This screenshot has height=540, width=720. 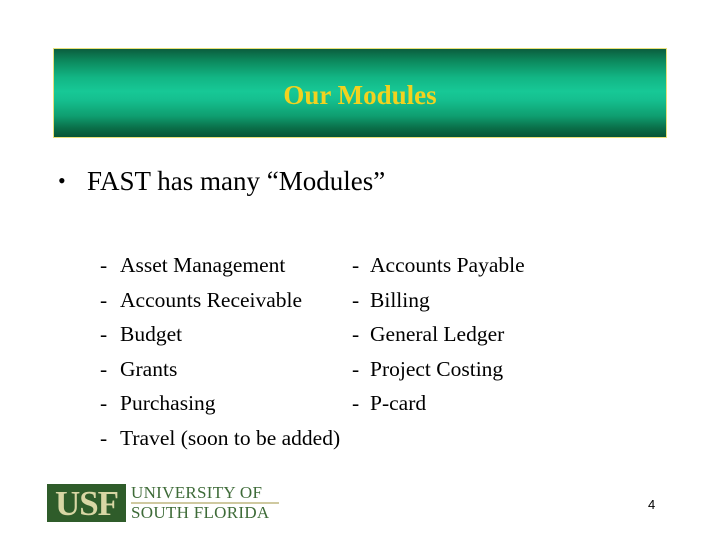 What do you see at coordinates (236, 181) in the screenshot?
I see `bullet-text: FAST has many “Modules”` at bounding box center [236, 181].